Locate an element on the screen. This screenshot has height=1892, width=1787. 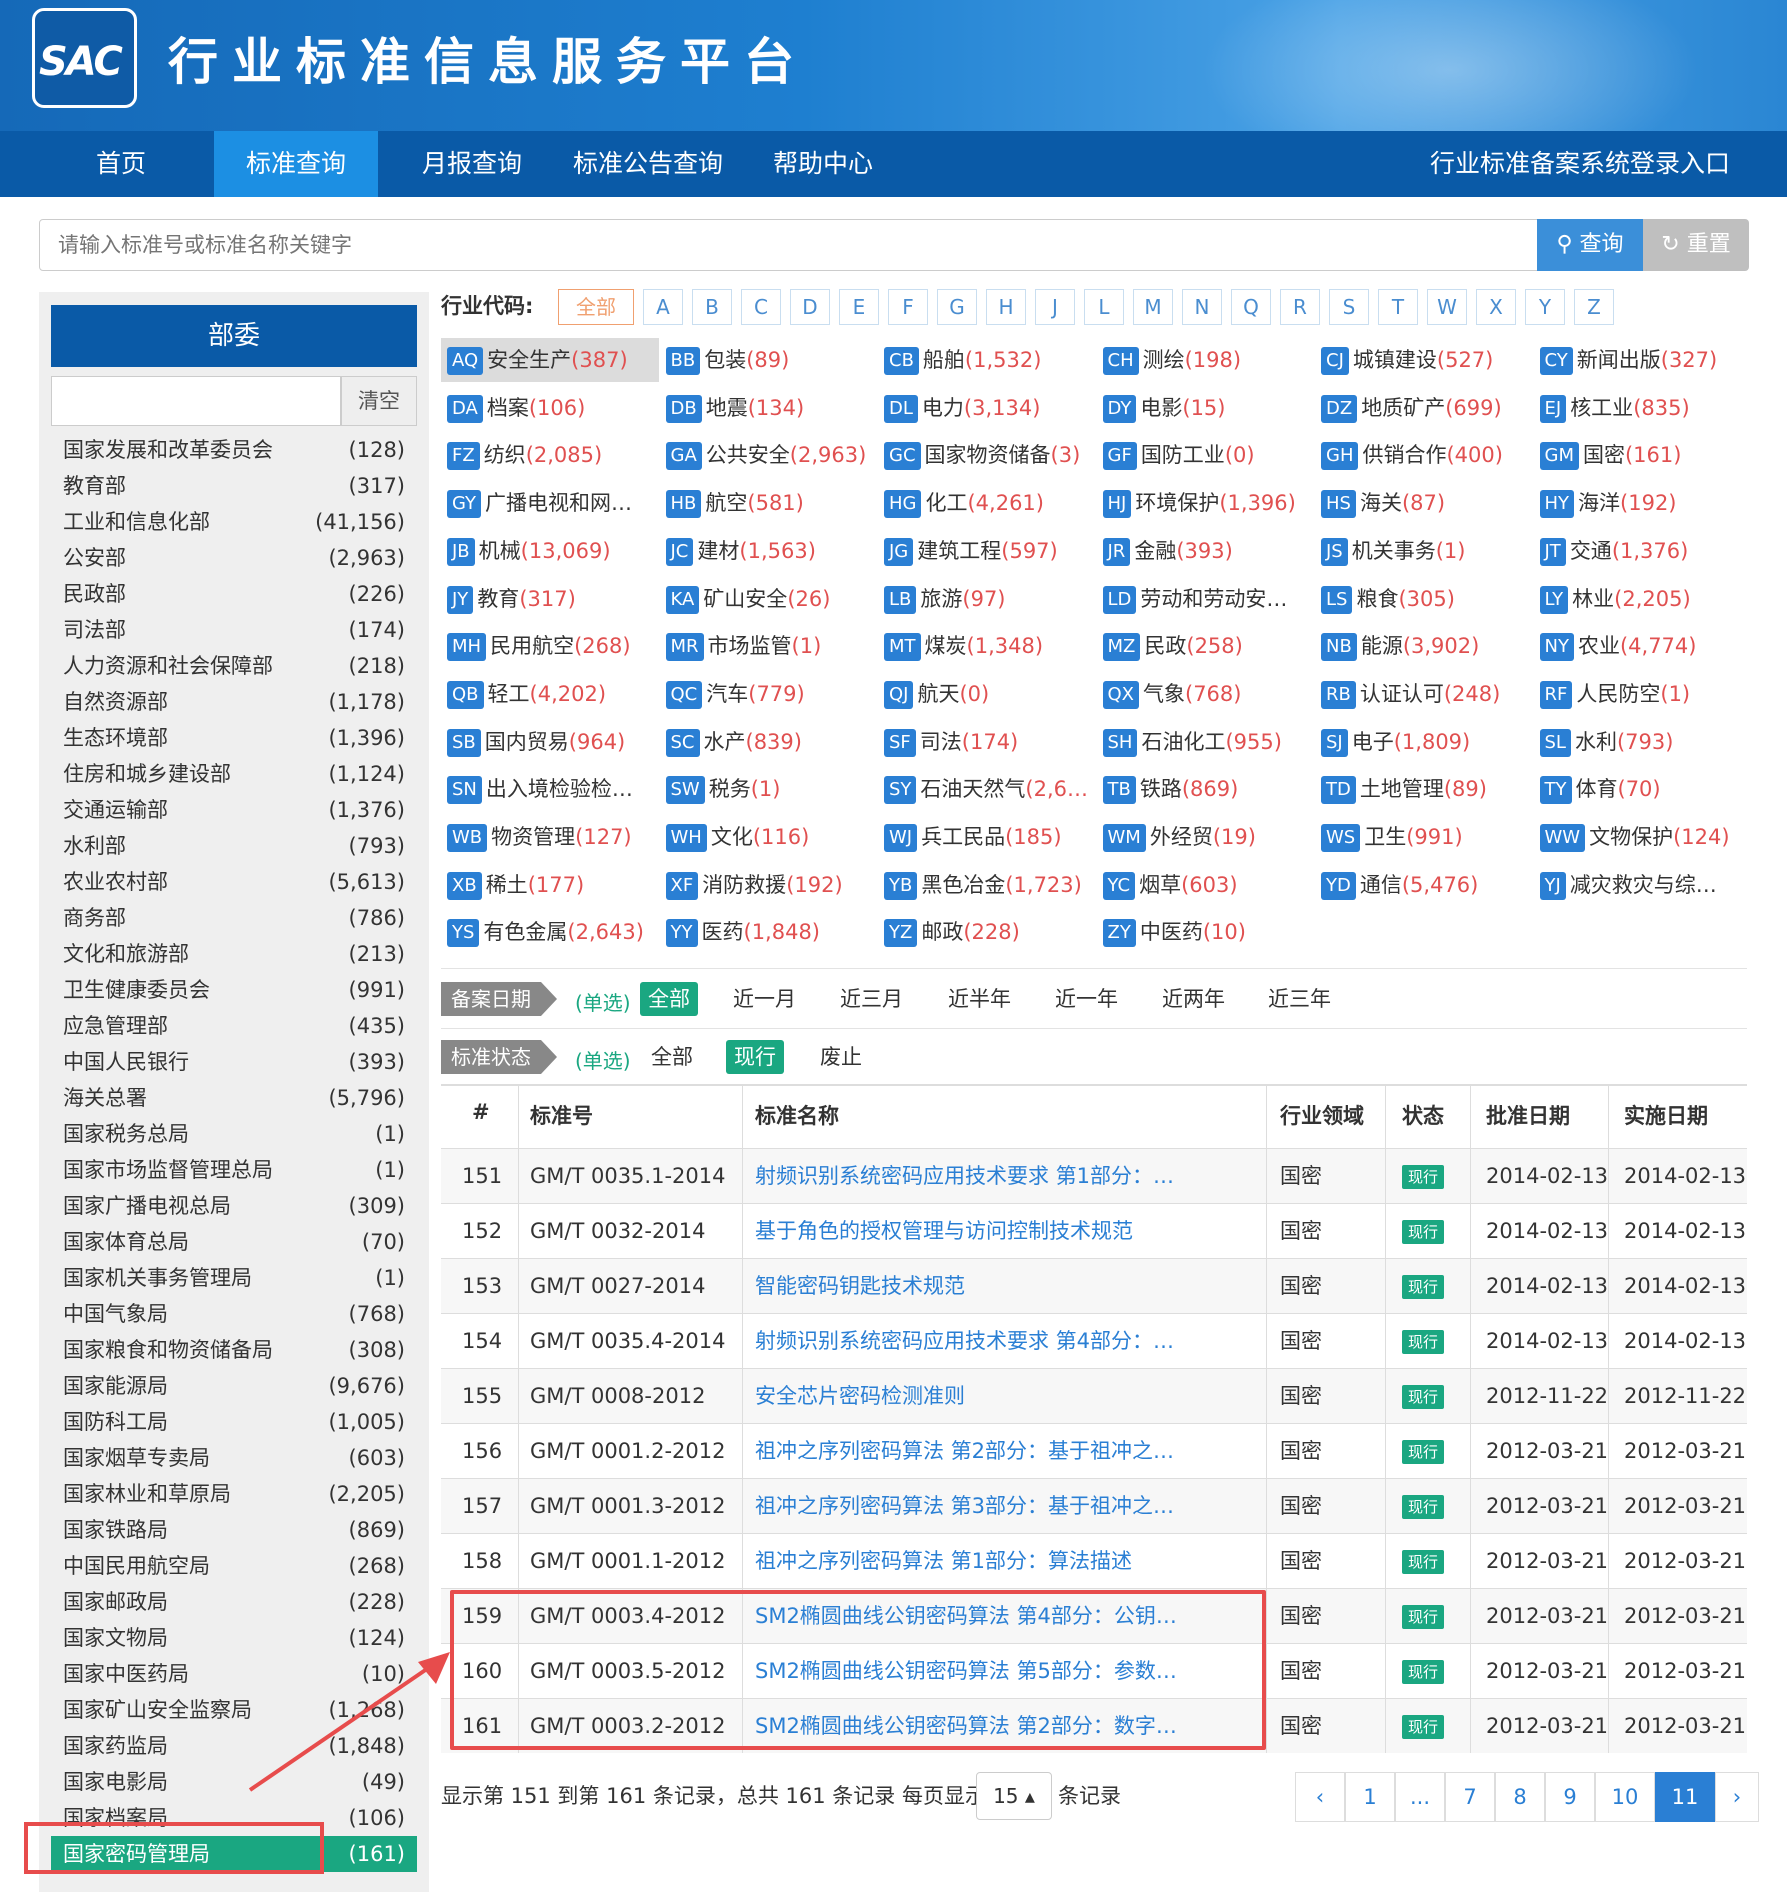
dept-item: 国防科工局 (1,005) is located at coordinates (234, 1422).